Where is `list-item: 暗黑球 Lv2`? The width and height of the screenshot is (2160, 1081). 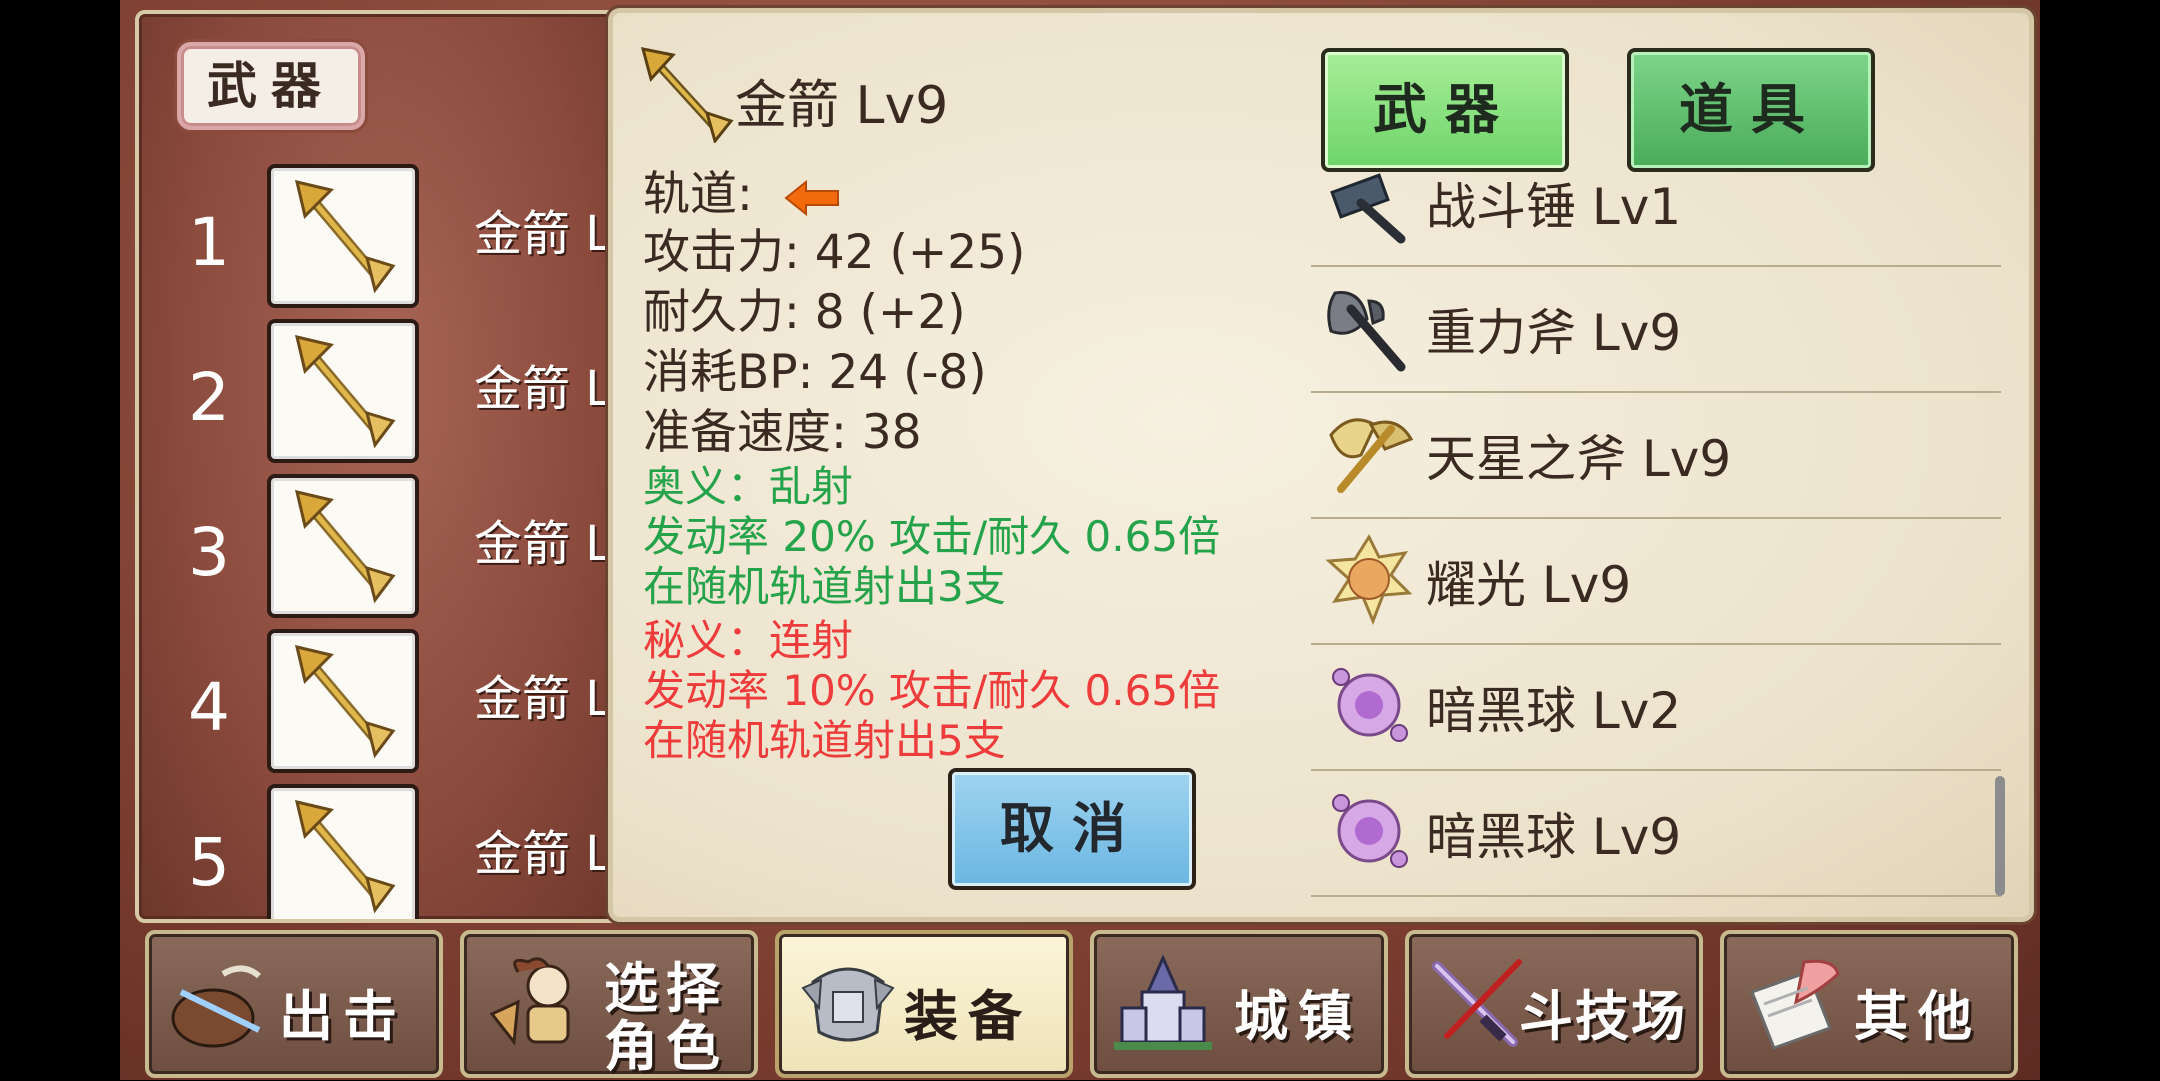
list-item: 暗黑球 Lv2 is located at coordinates (1656, 707).